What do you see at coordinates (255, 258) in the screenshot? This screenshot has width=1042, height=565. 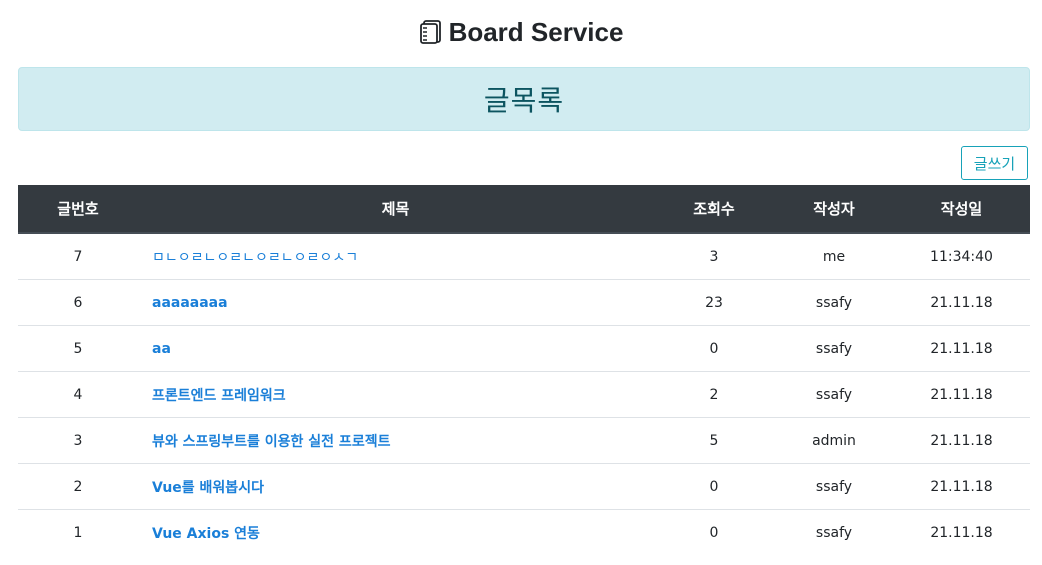 I see `post-title-link: ㅁㄴㅇㄹㄴㅇㄹㄴㅇㄹㄴㅇㄹㅇㅅㄱ` at bounding box center [255, 258].